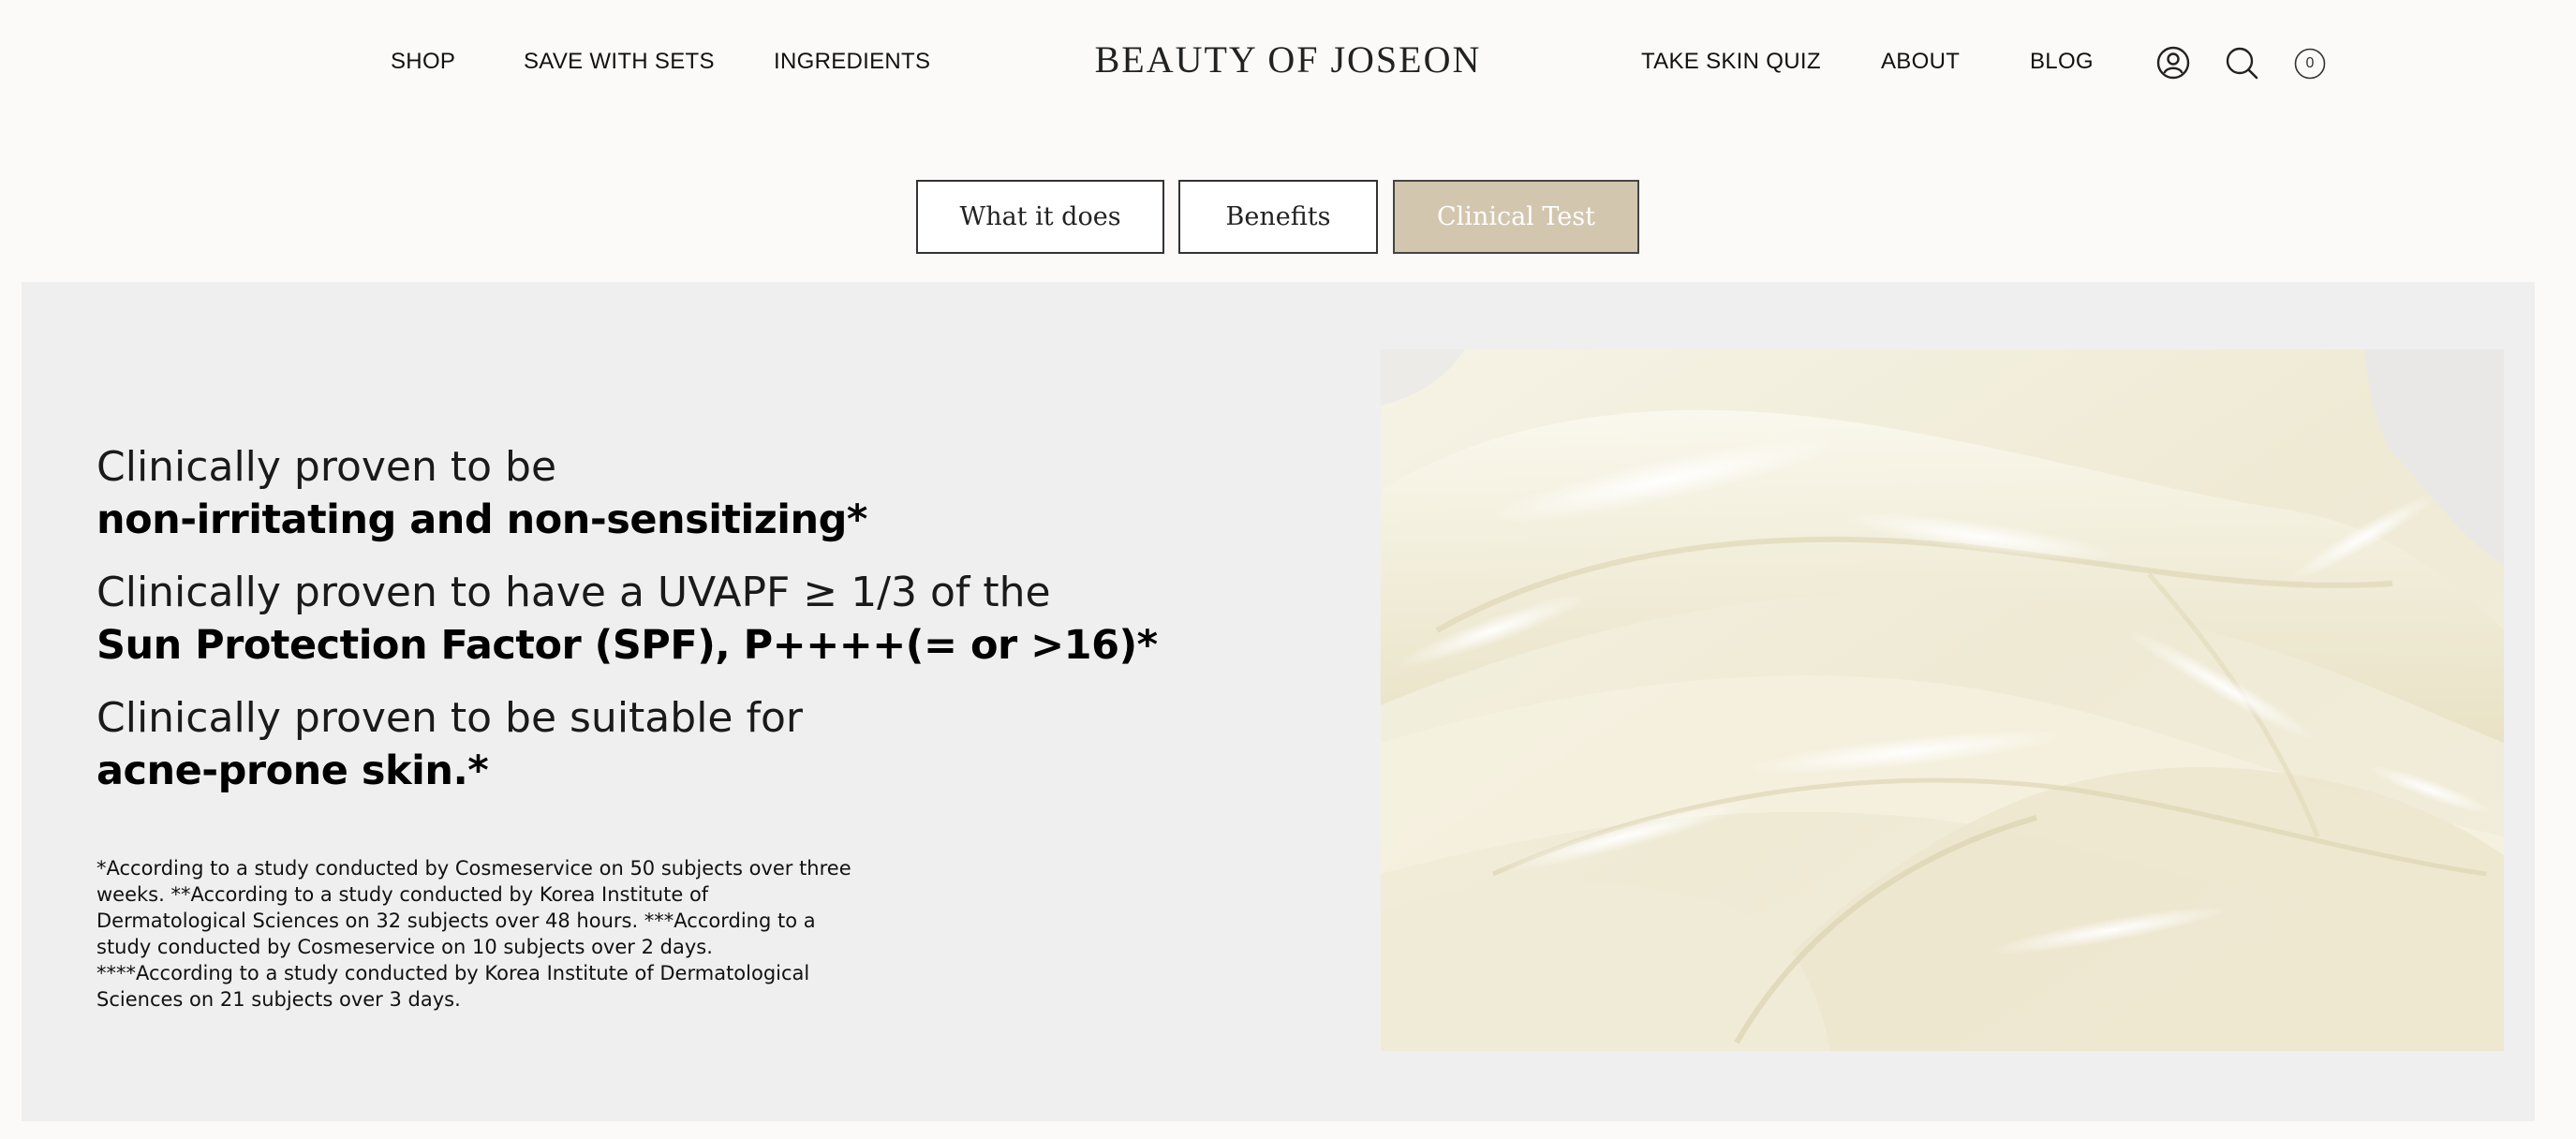 The width and height of the screenshot is (2576, 1139). What do you see at coordinates (852, 62) in the screenshot?
I see `nav-ingredients: INGREDIENTS` at bounding box center [852, 62].